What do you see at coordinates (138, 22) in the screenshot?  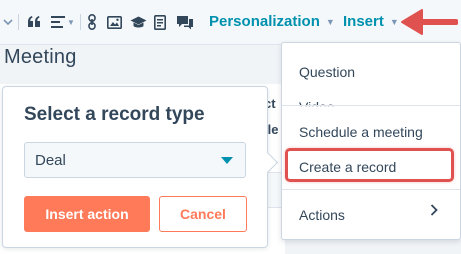 I see `graduation-cap-icon` at bounding box center [138, 22].